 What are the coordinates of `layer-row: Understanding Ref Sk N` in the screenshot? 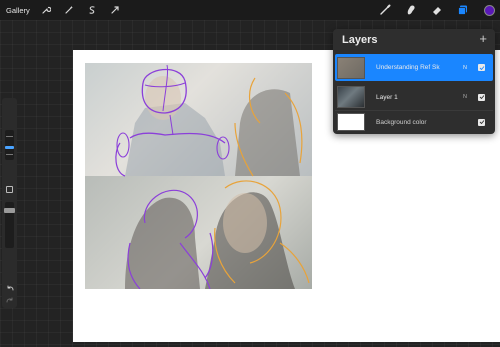 It's located at (414, 67).